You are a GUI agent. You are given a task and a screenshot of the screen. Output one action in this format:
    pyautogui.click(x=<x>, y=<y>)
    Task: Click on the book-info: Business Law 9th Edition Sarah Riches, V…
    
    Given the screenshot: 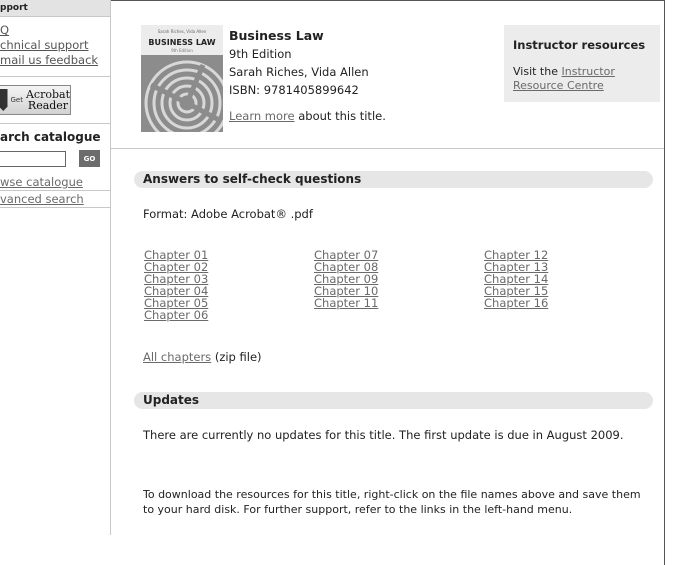 What is the action you would take?
    pyautogui.click(x=307, y=76)
    